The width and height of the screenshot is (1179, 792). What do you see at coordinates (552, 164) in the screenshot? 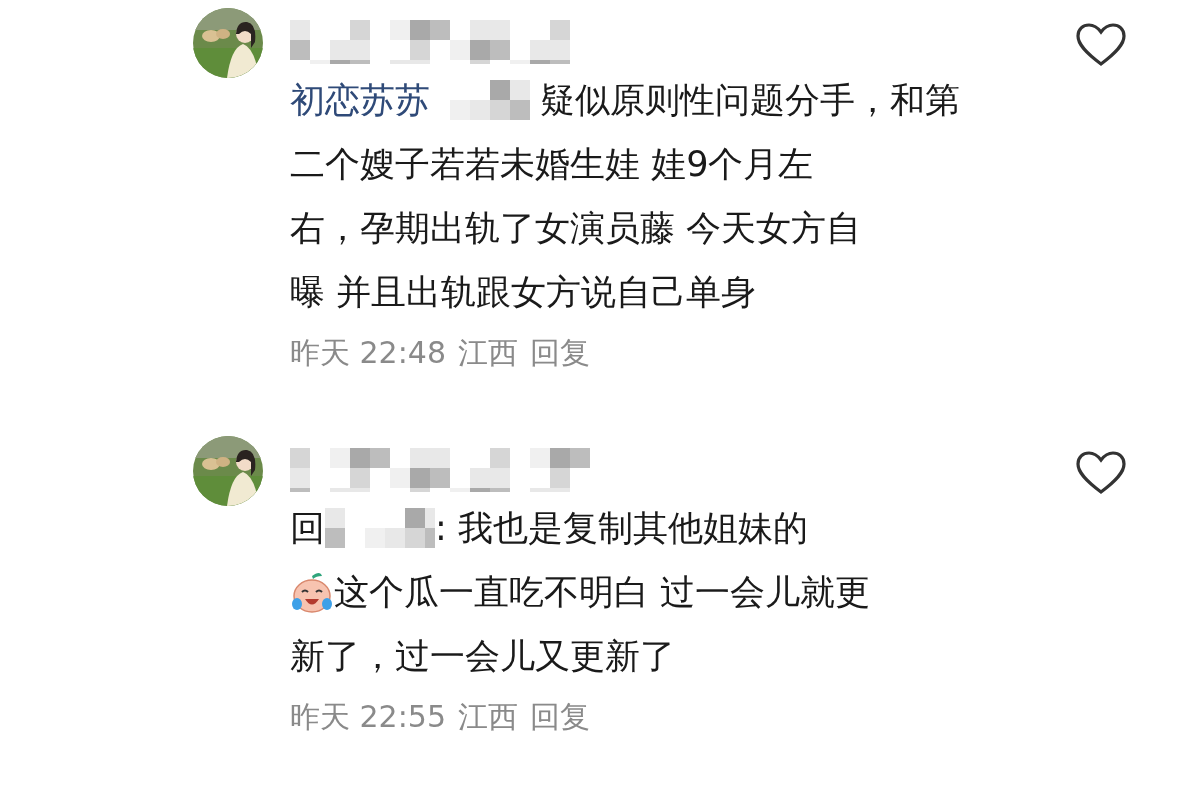
I see `comment-text: 二个嫂子若若未婚生娃 娃9个月左` at bounding box center [552, 164].